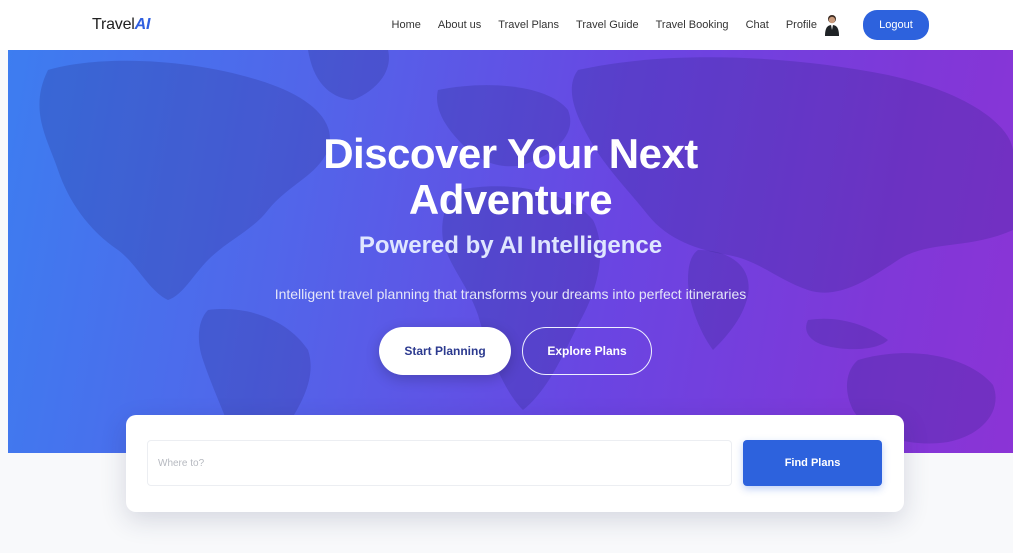  I want to click on brand-accent: AI, so click(142, 24).